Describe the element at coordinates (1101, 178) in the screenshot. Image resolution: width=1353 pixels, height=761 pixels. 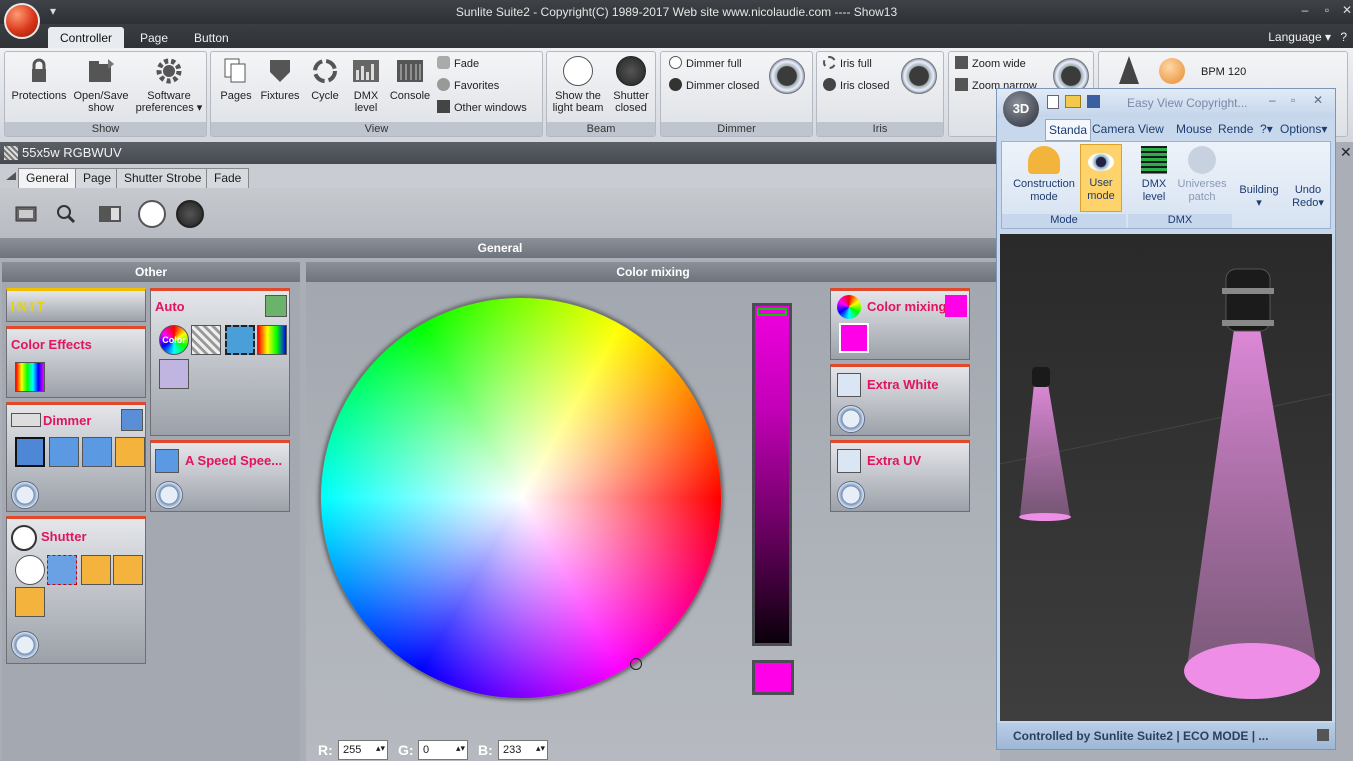
I see `user-mode-button: User mode` at that location.